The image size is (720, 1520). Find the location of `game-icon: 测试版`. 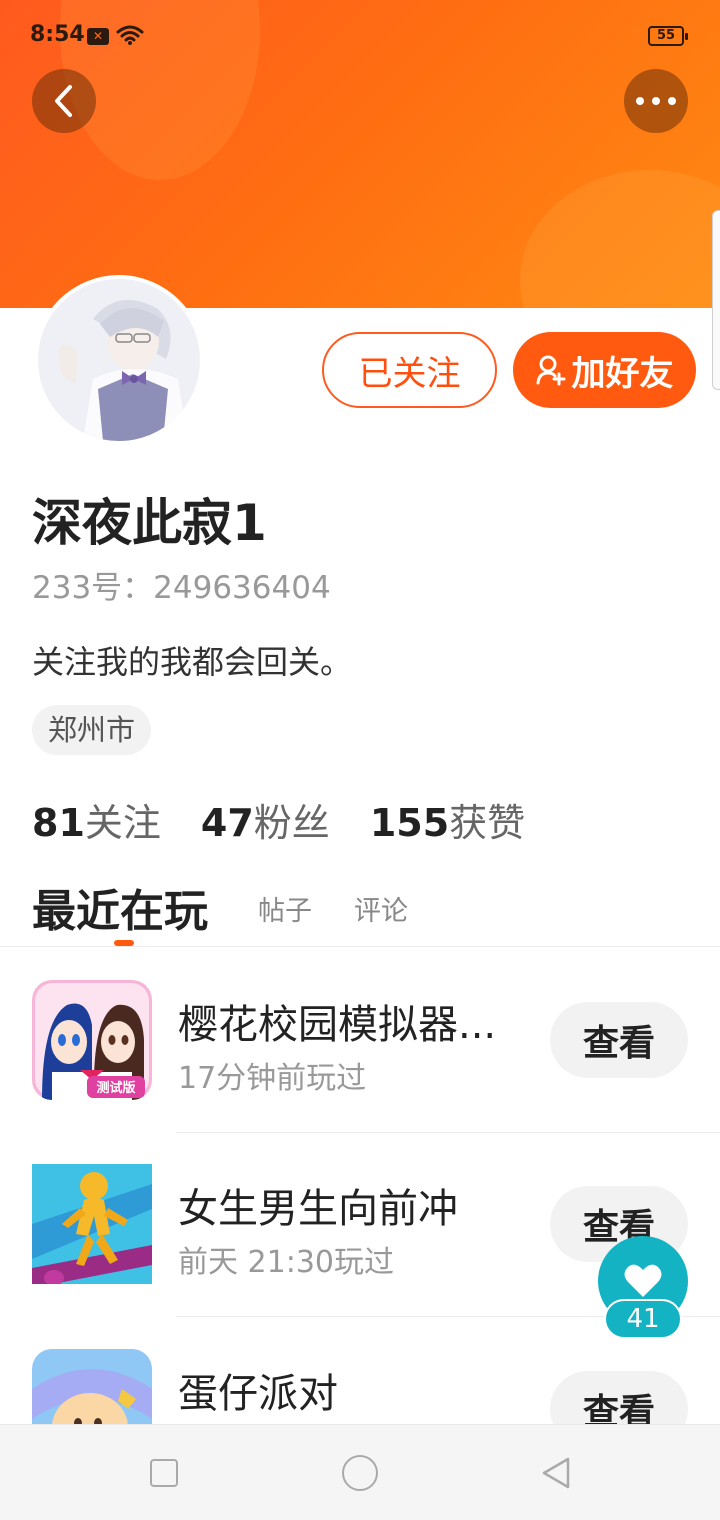

game-icon: 测试版 is located at coordinates (92, 1040).